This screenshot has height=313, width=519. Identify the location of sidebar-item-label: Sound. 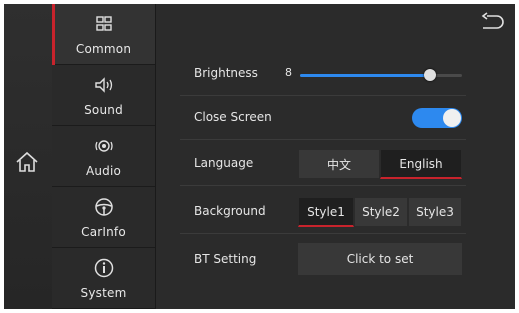
(103, 110).